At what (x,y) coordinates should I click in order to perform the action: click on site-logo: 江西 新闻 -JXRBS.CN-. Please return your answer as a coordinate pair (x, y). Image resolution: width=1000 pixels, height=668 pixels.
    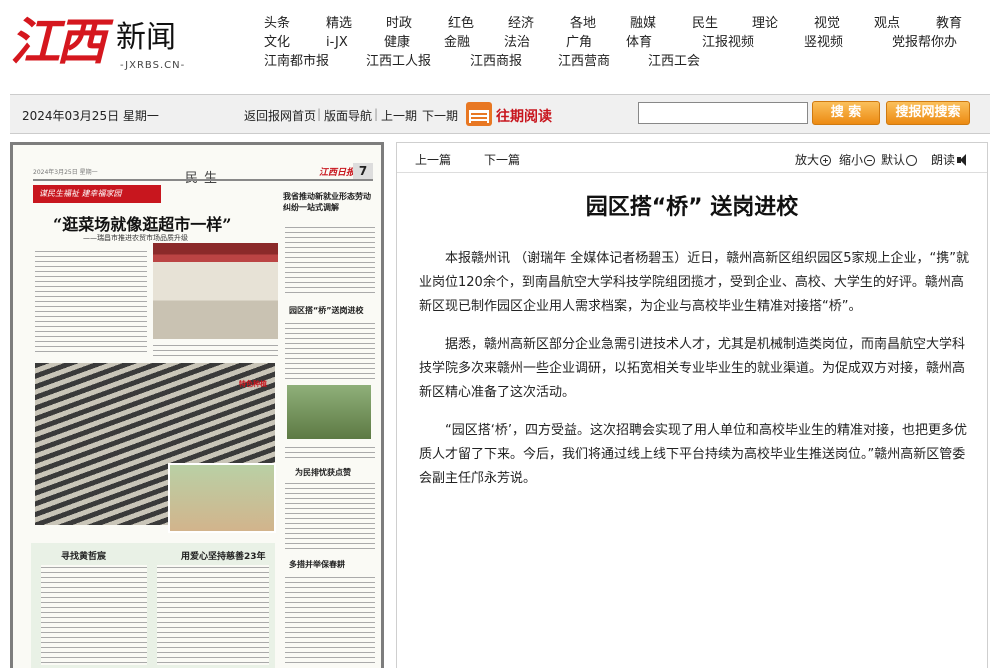
    Looking at the image, I should click on (110, 43).